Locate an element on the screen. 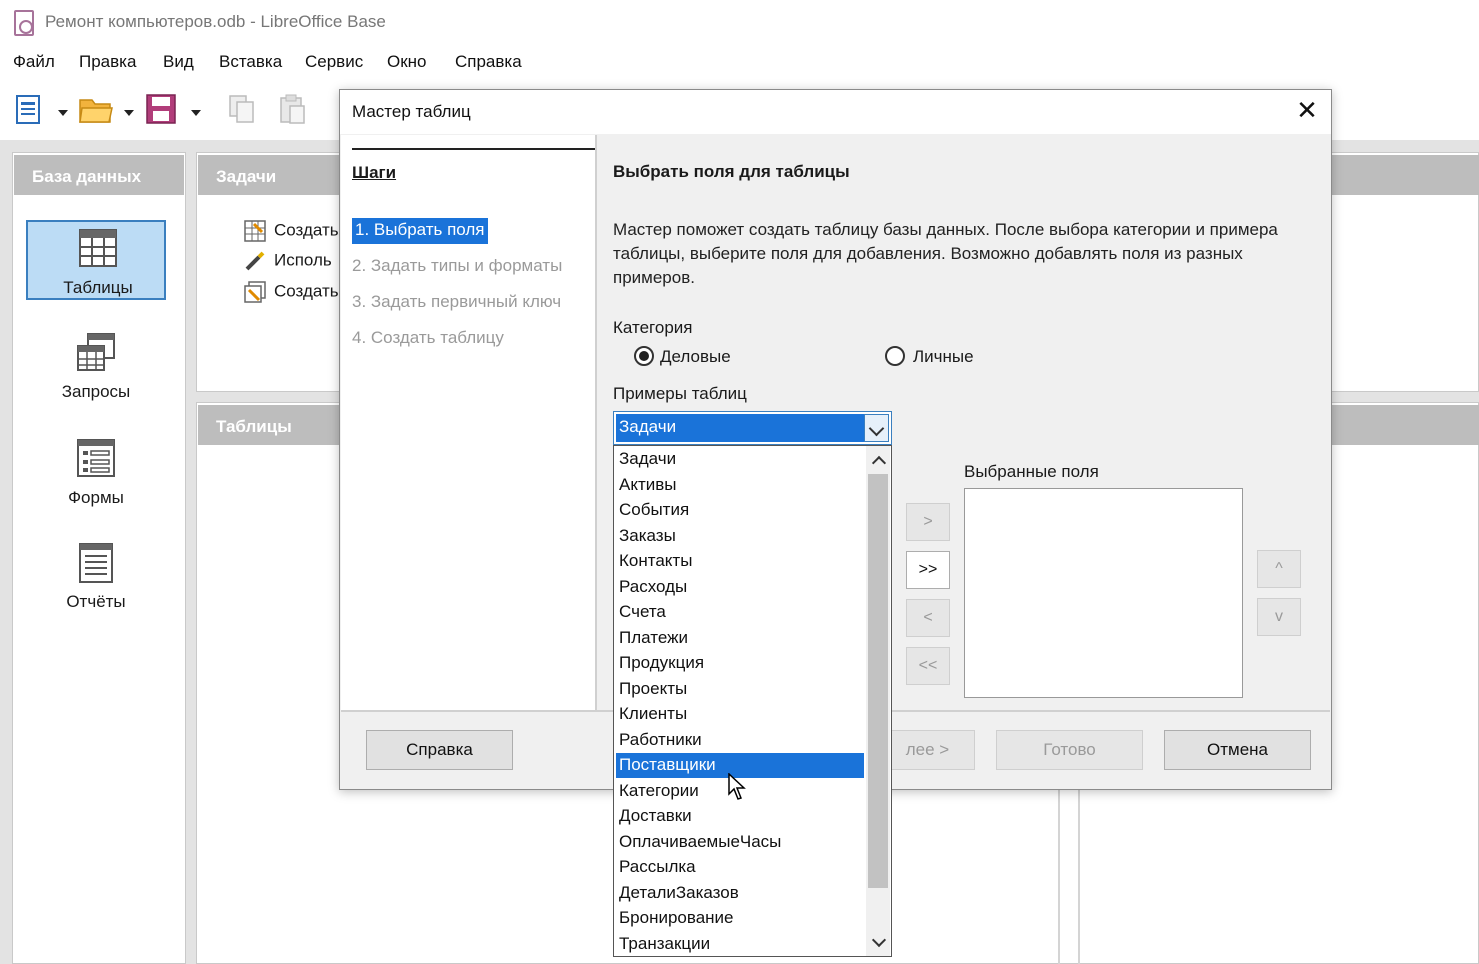 This screenshot has height=964, width=1479. query-icon is located at coordinates (96, 352).